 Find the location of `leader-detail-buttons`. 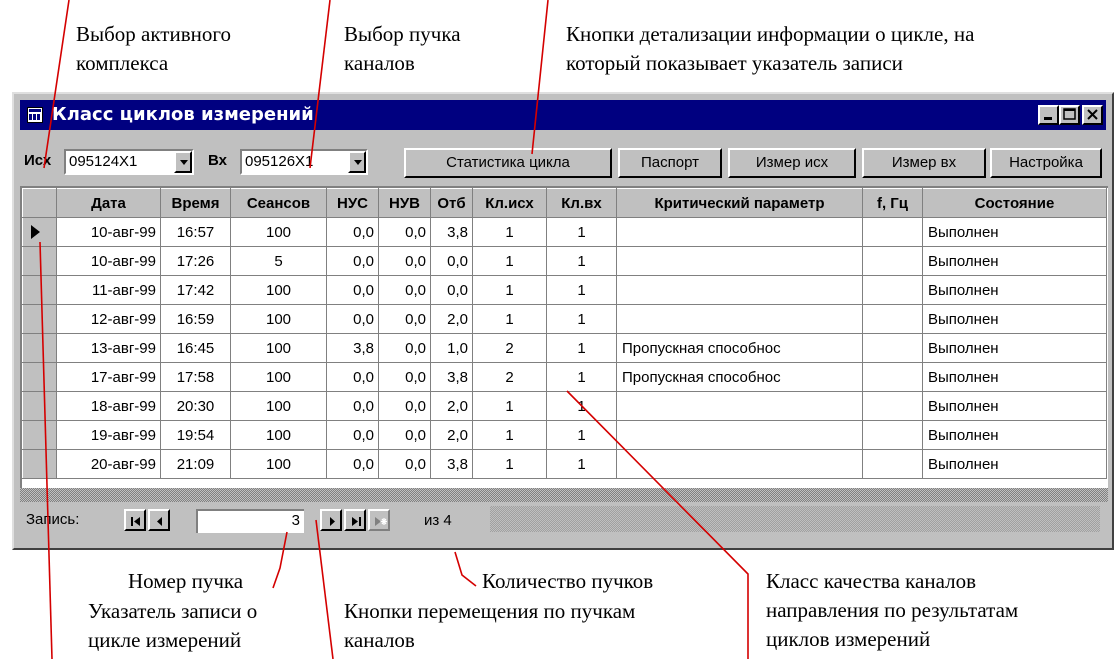

leader-detail-buttons is located at coordinates (540, 77).